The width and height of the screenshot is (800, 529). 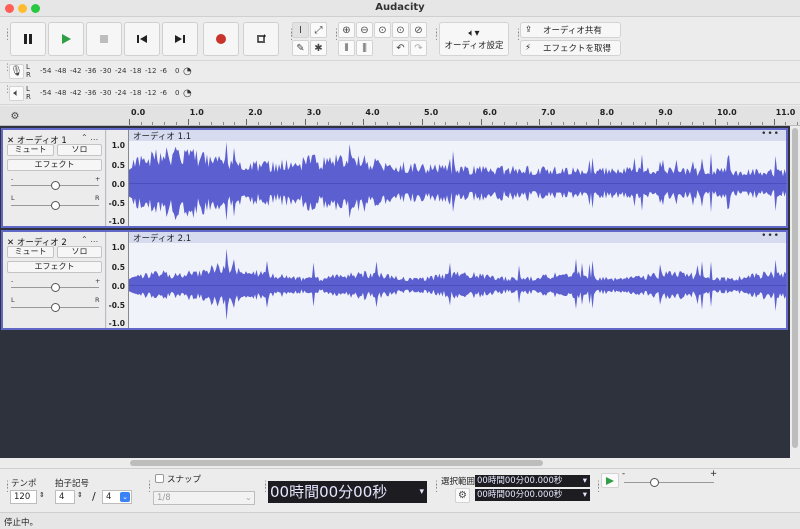 What do you see at coordinates (261, 39) in the screenshot?
I see `loop-button` at bounding box center [261, 39].